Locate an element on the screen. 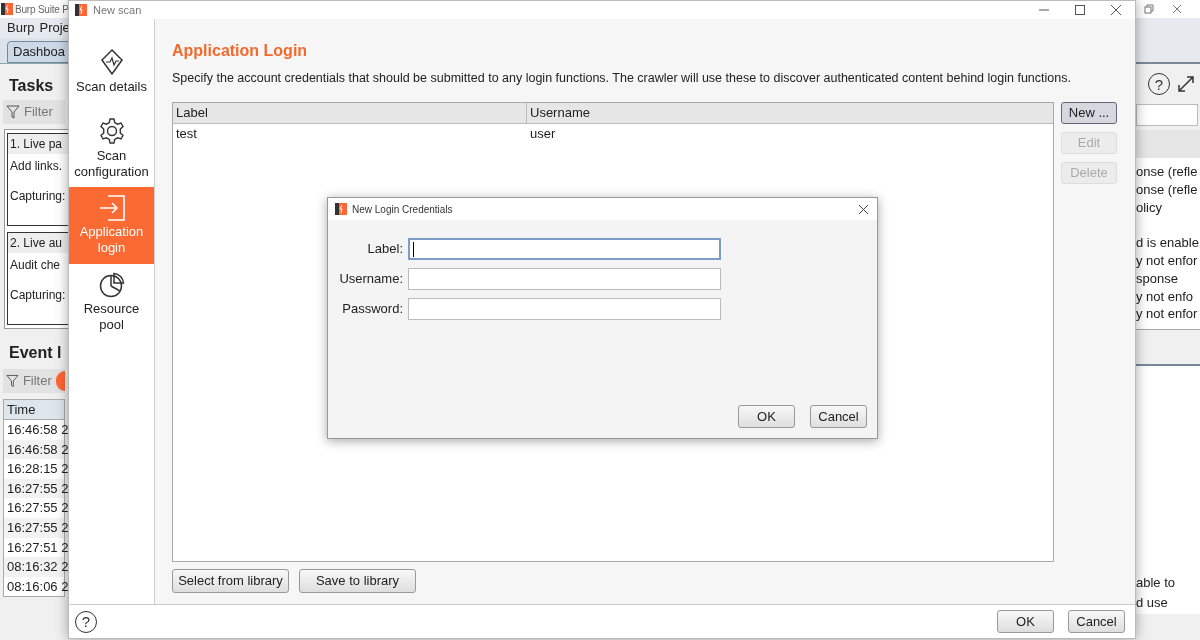 Image resolution: width=1200 pixels, height=640 pixels. library-button: Save to library is located at coordinates (357, 580).